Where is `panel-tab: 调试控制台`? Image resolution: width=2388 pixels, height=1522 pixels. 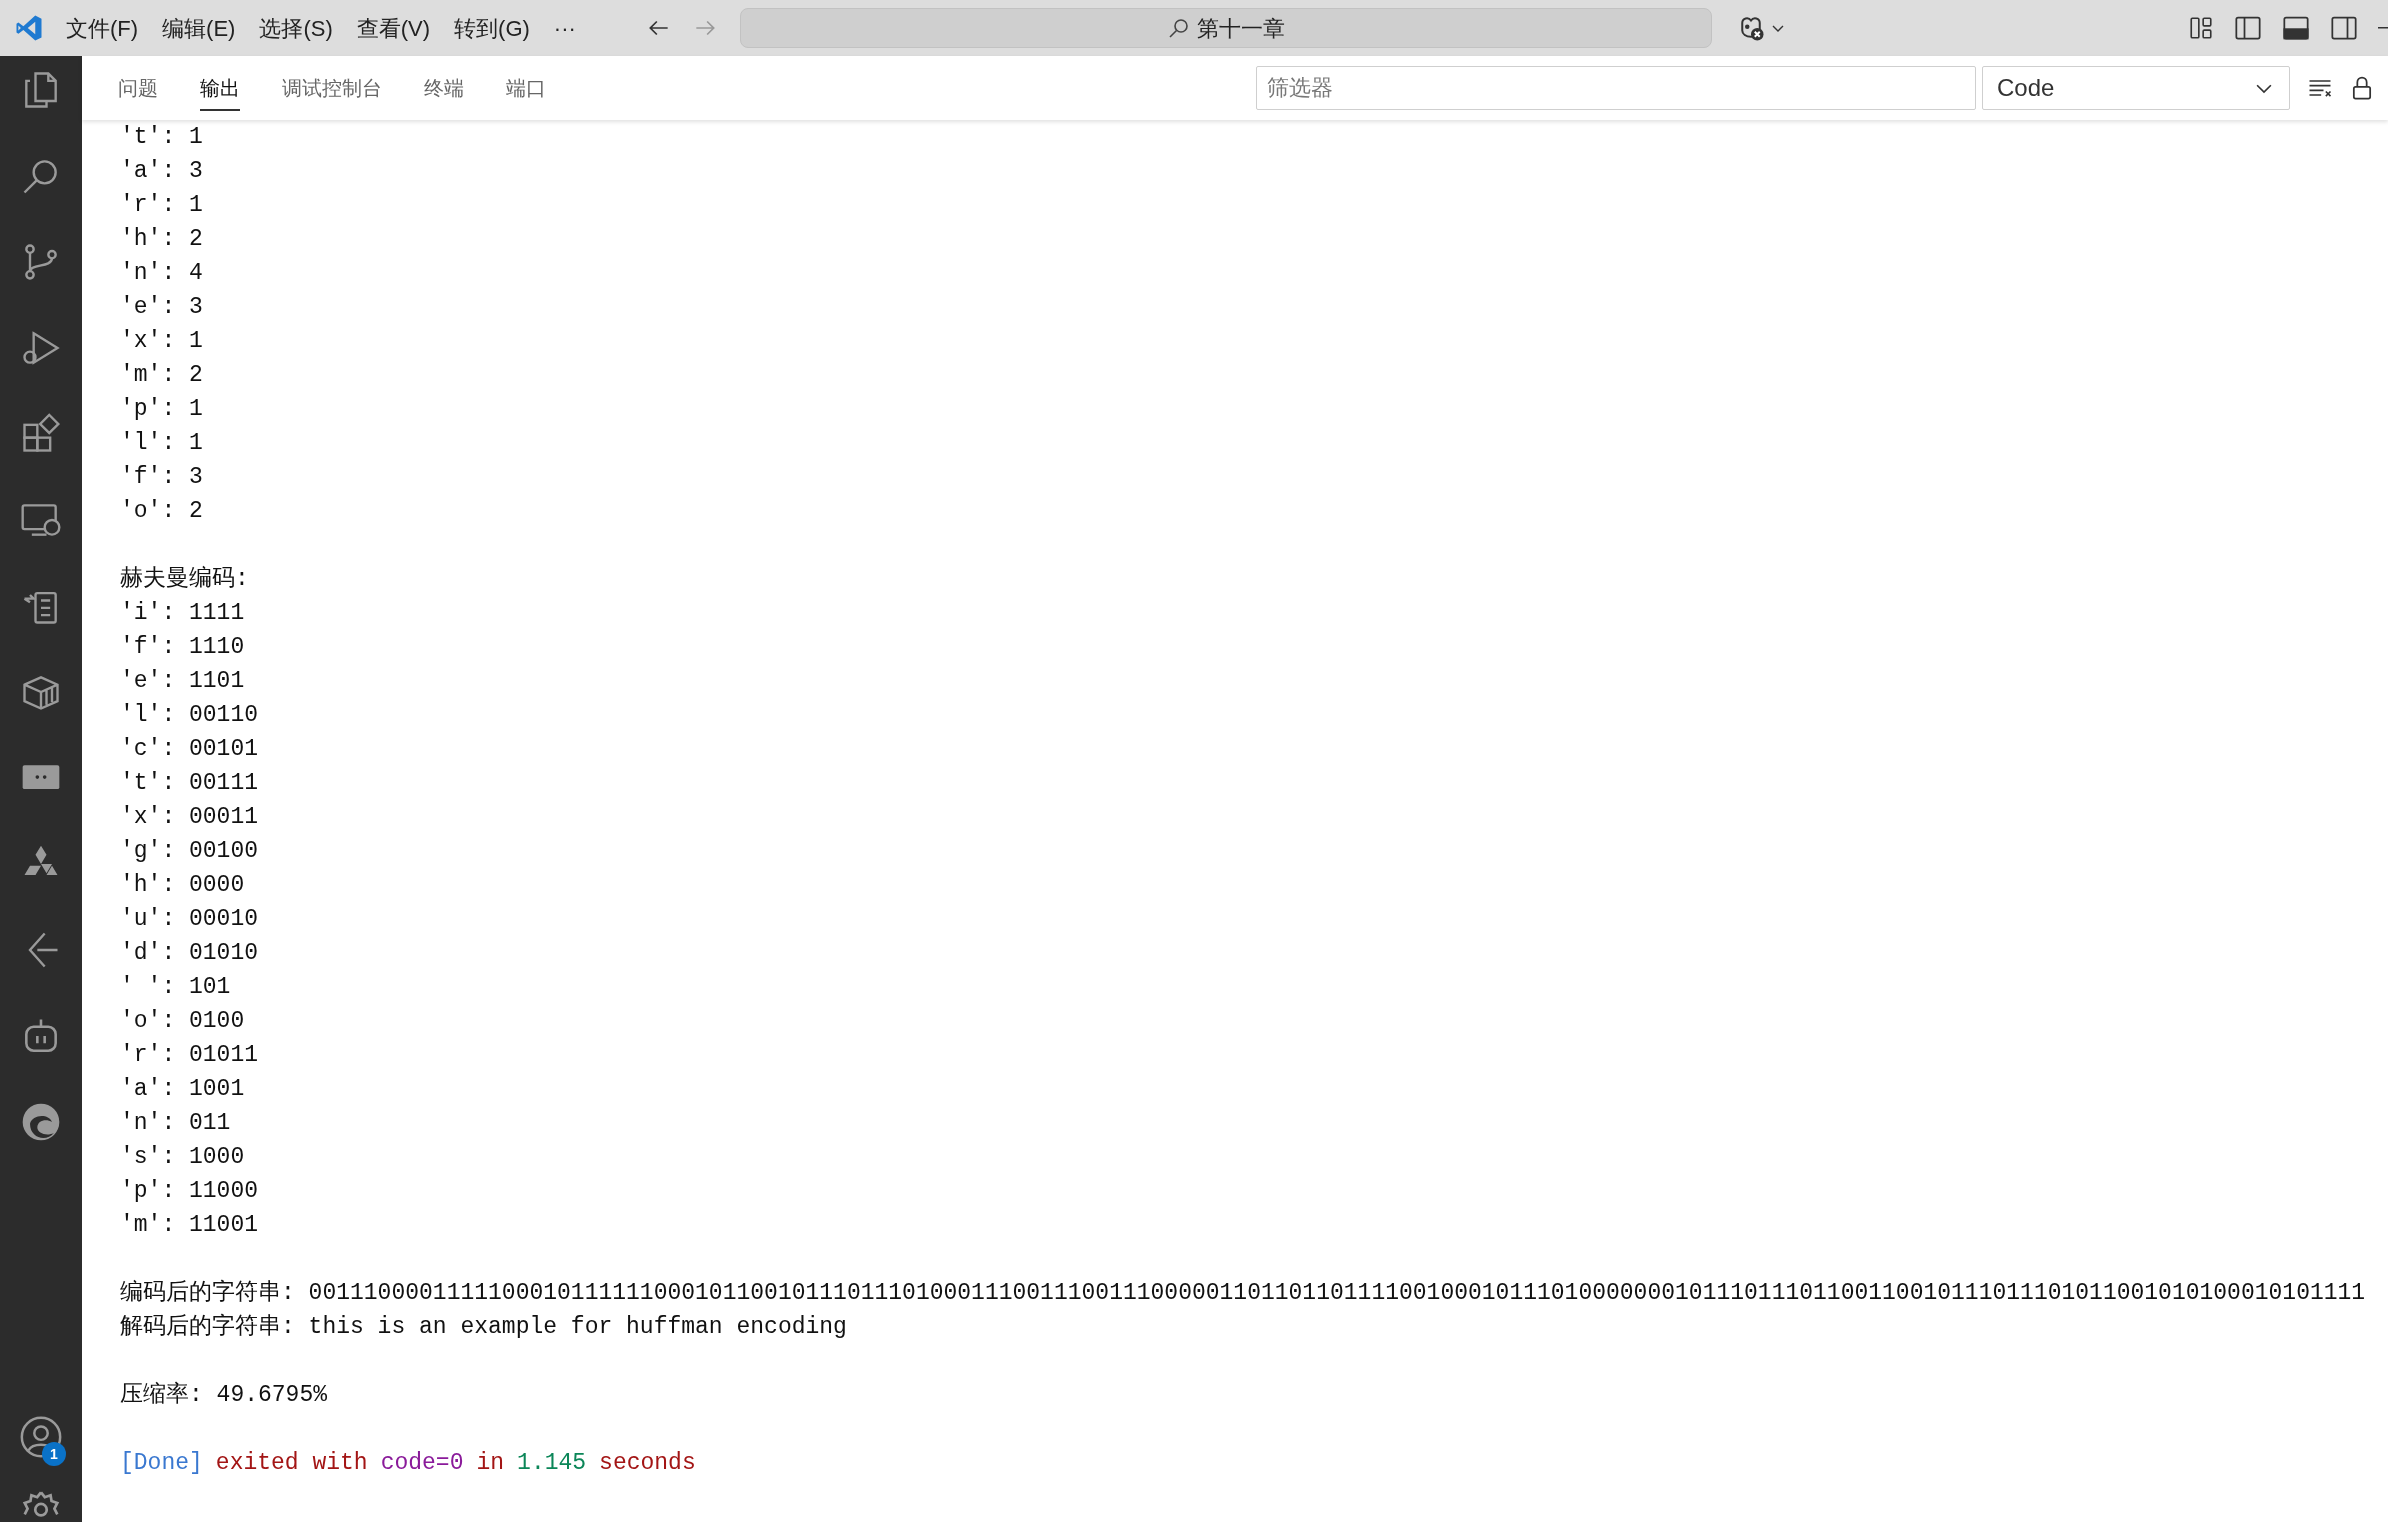
panel-tab: 调试控制台 is located at coordinates (332, 88).